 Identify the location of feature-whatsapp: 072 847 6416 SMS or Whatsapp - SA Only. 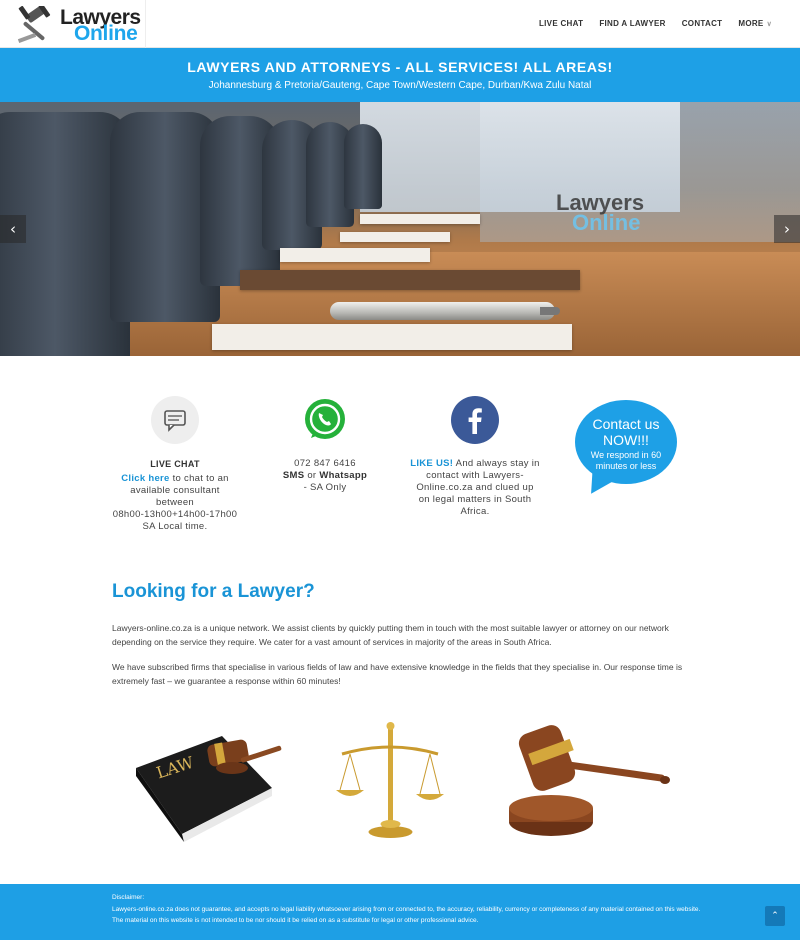
(325, 445).